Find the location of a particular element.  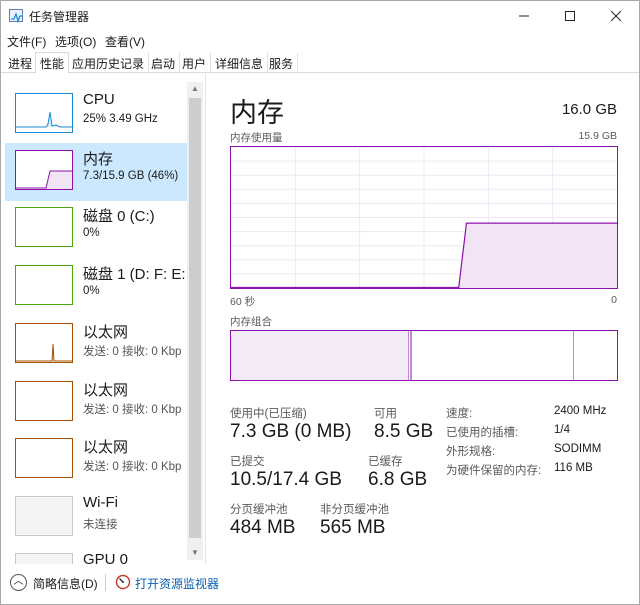

nonpaged-pool-value: 565 MB is located at coordinates (353, 527).